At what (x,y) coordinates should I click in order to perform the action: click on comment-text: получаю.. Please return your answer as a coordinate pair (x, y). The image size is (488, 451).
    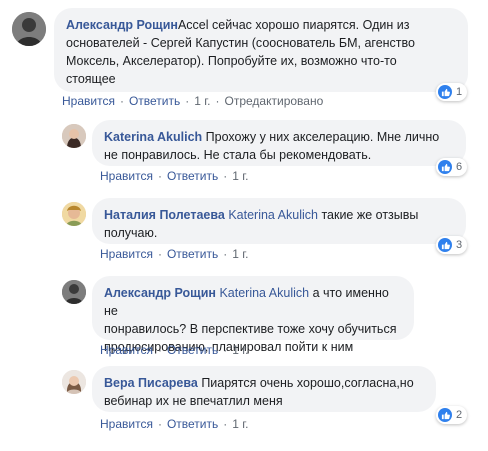
    Looking at the image, I should click on (131, 233).